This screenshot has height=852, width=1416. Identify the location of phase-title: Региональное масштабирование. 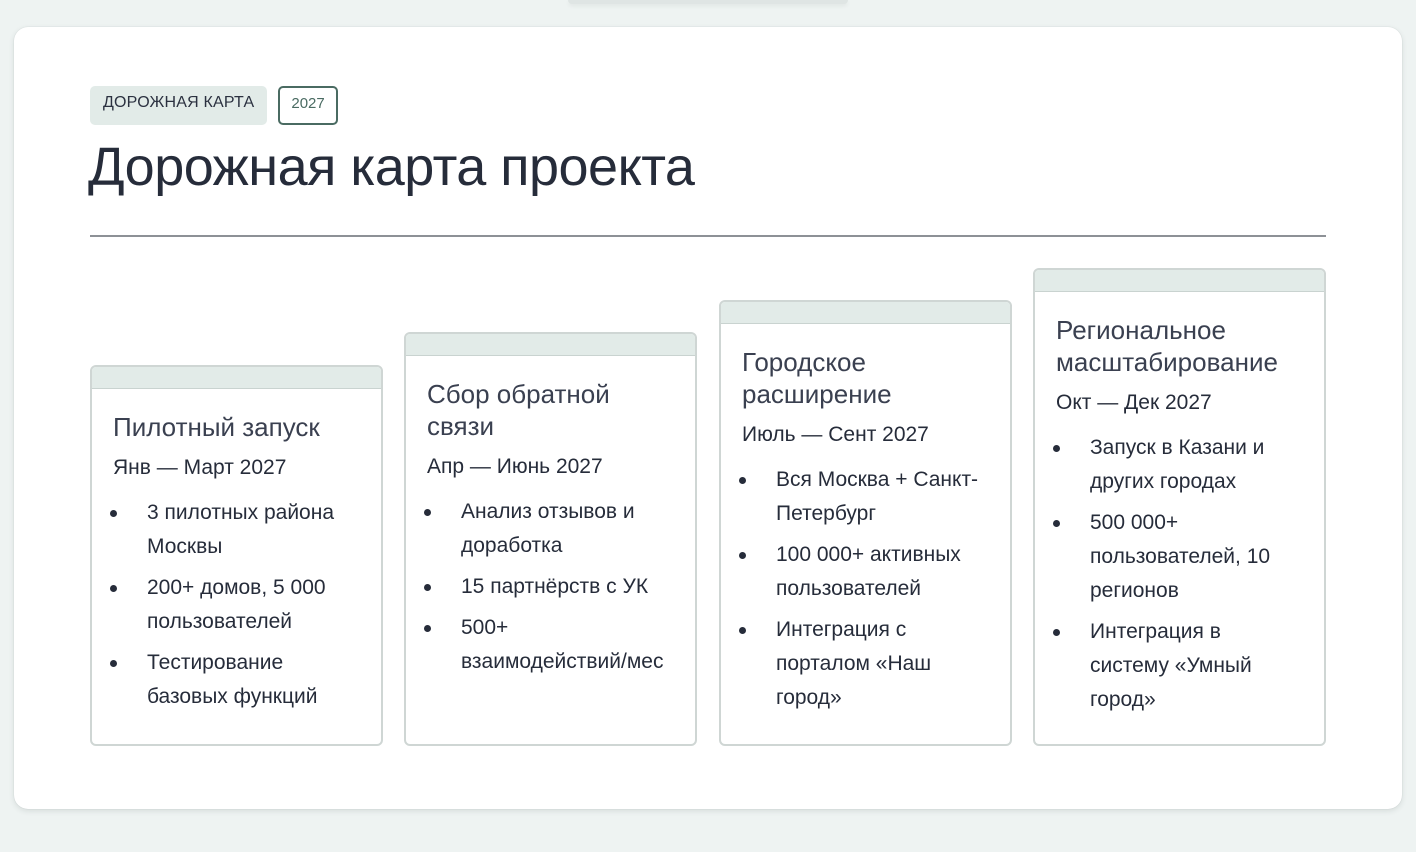
(1167, 346).